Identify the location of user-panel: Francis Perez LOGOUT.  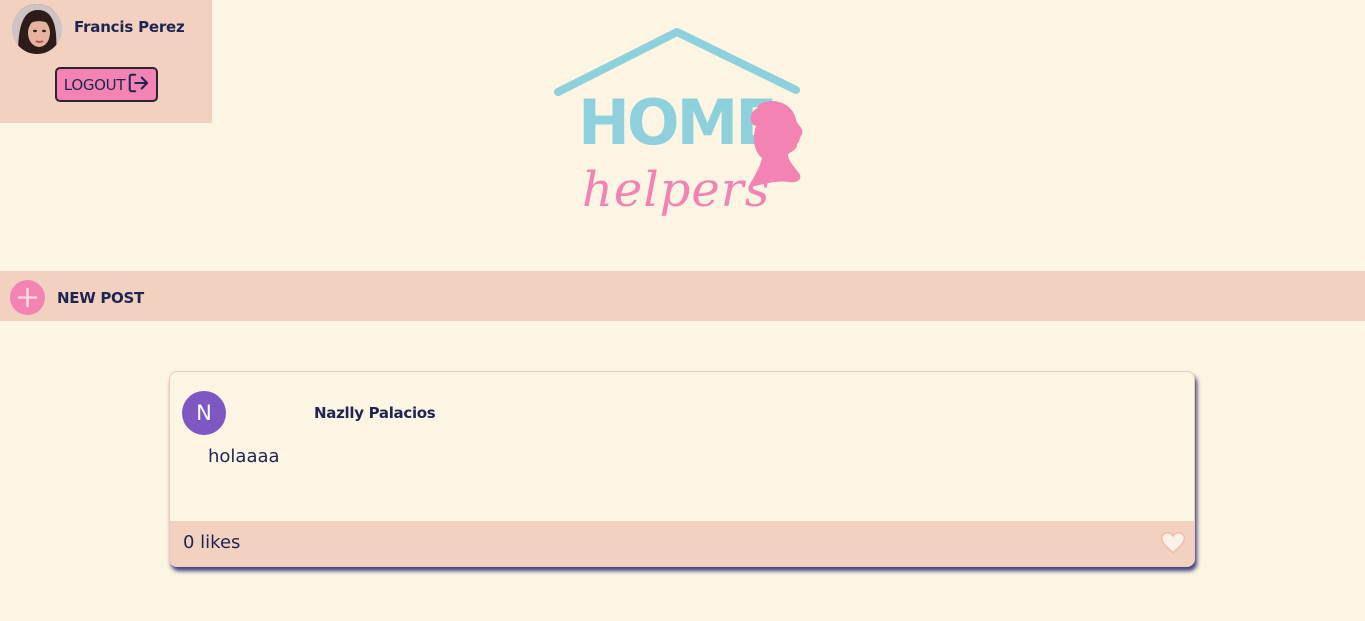
(106, 61).